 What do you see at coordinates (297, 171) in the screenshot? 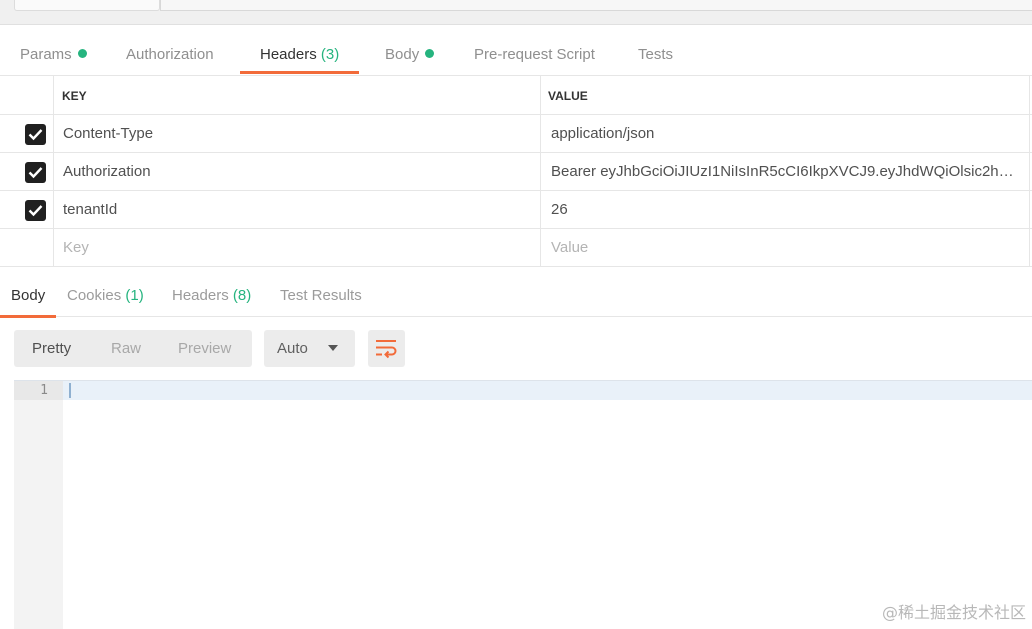
I see `header-key-field: Authorization` at bounding box center [297, 171].